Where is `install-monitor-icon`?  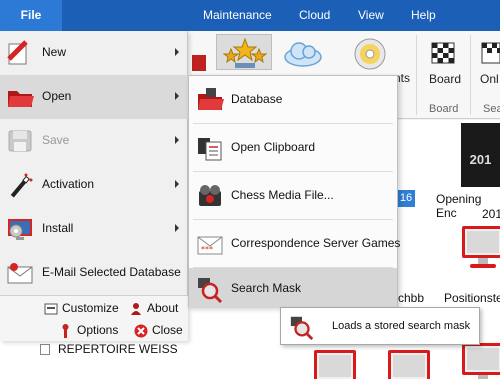
install-monitor-icon is located at coordinates (20, 229).